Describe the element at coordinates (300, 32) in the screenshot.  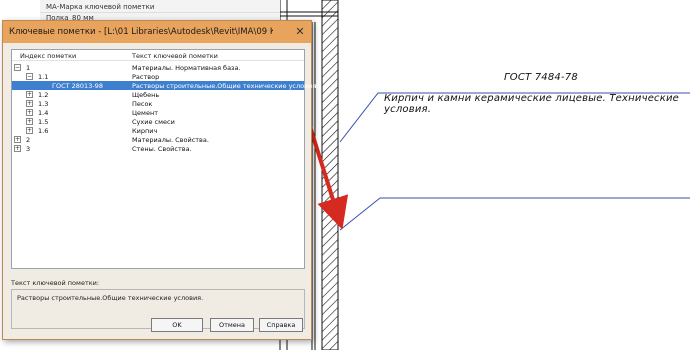
I see `close-icon: ✕` at that location.